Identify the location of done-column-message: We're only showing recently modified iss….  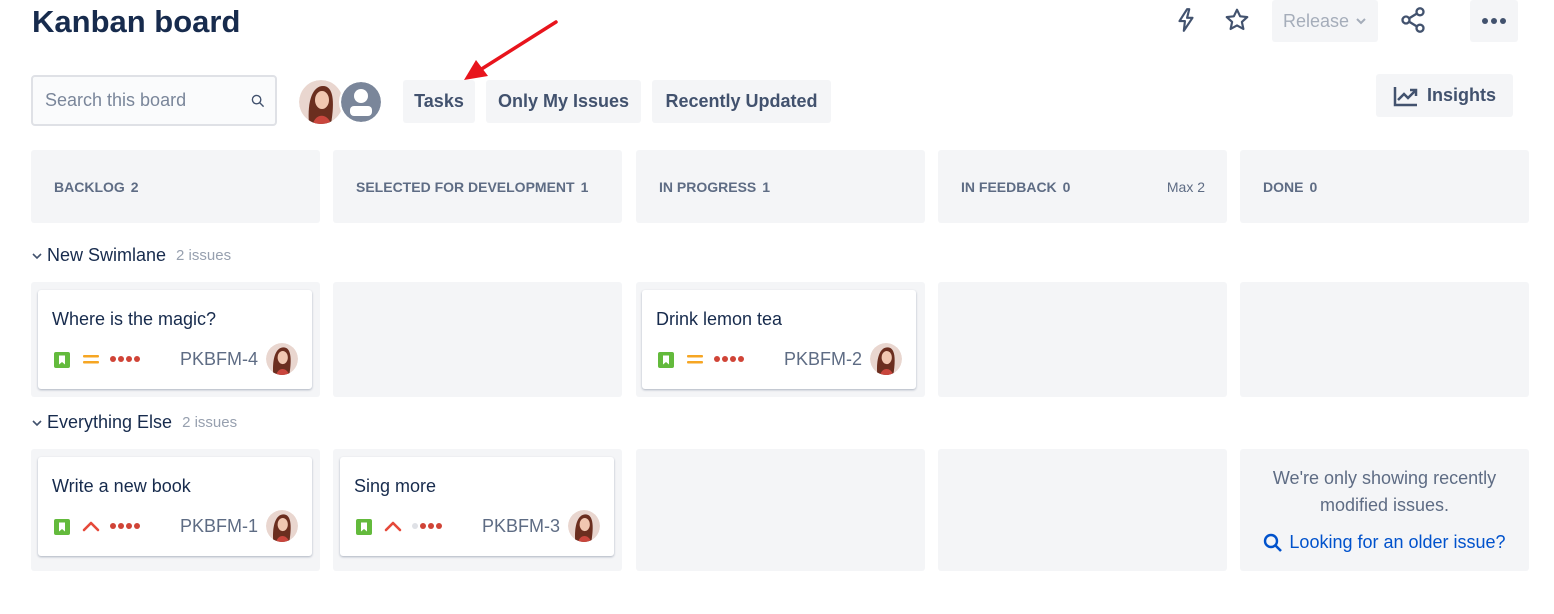
(1384, 491).